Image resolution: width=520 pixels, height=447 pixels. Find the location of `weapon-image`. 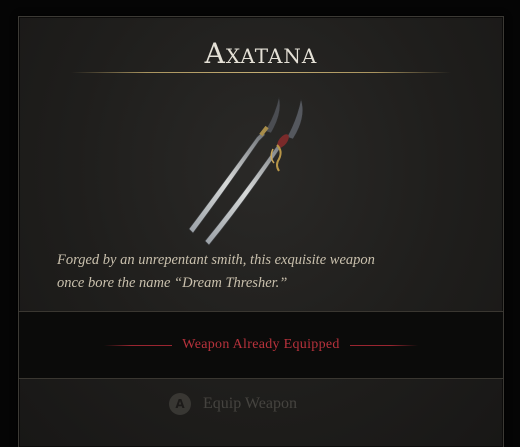

weapon-image is located at coordinates (246, 171).